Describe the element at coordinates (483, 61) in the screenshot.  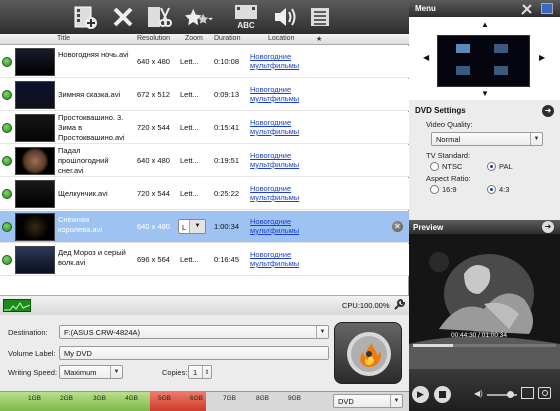
I see `menu-thumbnail` at that location.